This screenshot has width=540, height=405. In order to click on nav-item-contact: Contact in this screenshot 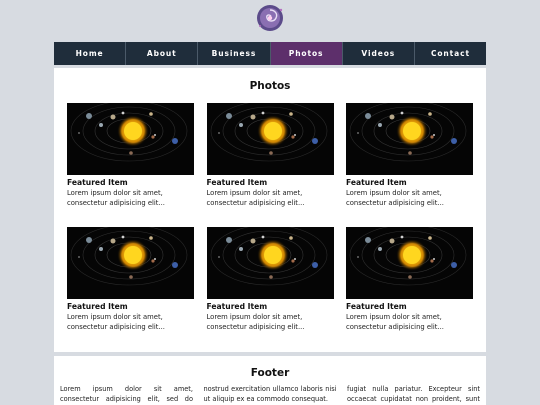, I will do `click(450, 53)`.